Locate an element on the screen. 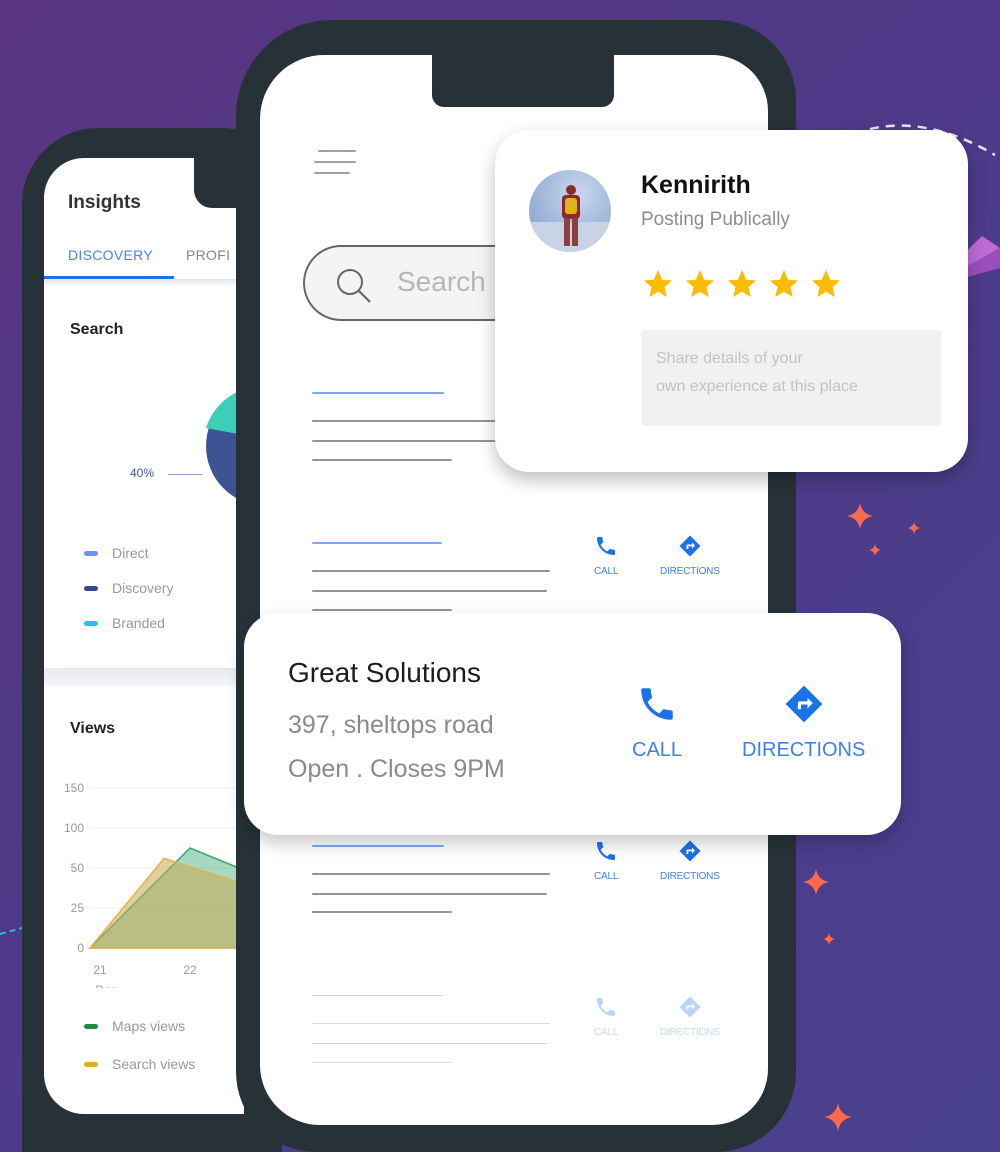 Image resolution: width=1000 pixels, height=1152 pixels. donut-label-leader is located at coordinates (185, 474).